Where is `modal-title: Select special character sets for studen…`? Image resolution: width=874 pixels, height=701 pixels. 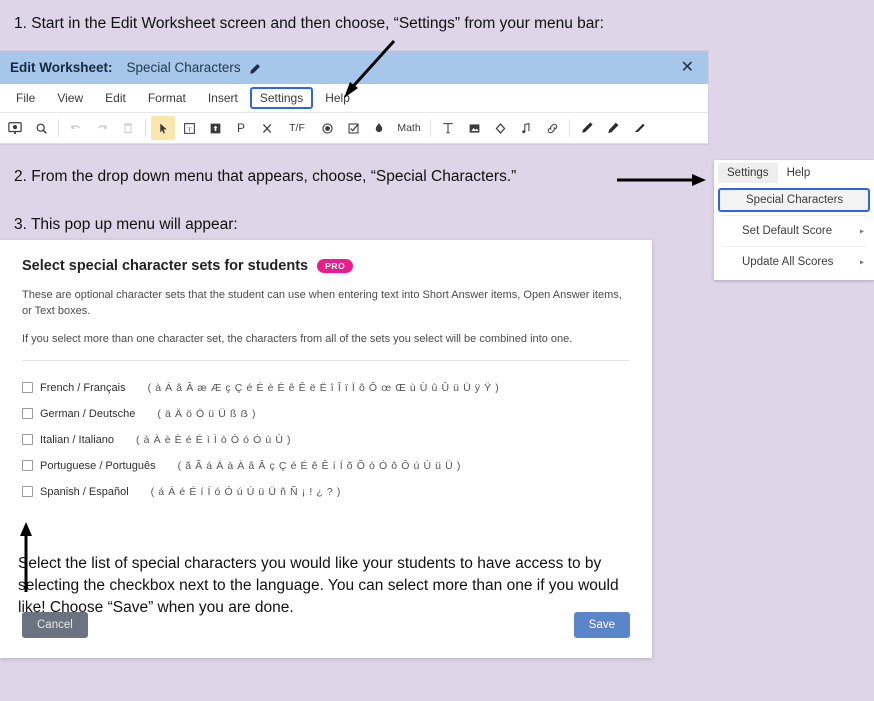
modal-title: Select special character sets for studen… is located at coordinates (326, 266).